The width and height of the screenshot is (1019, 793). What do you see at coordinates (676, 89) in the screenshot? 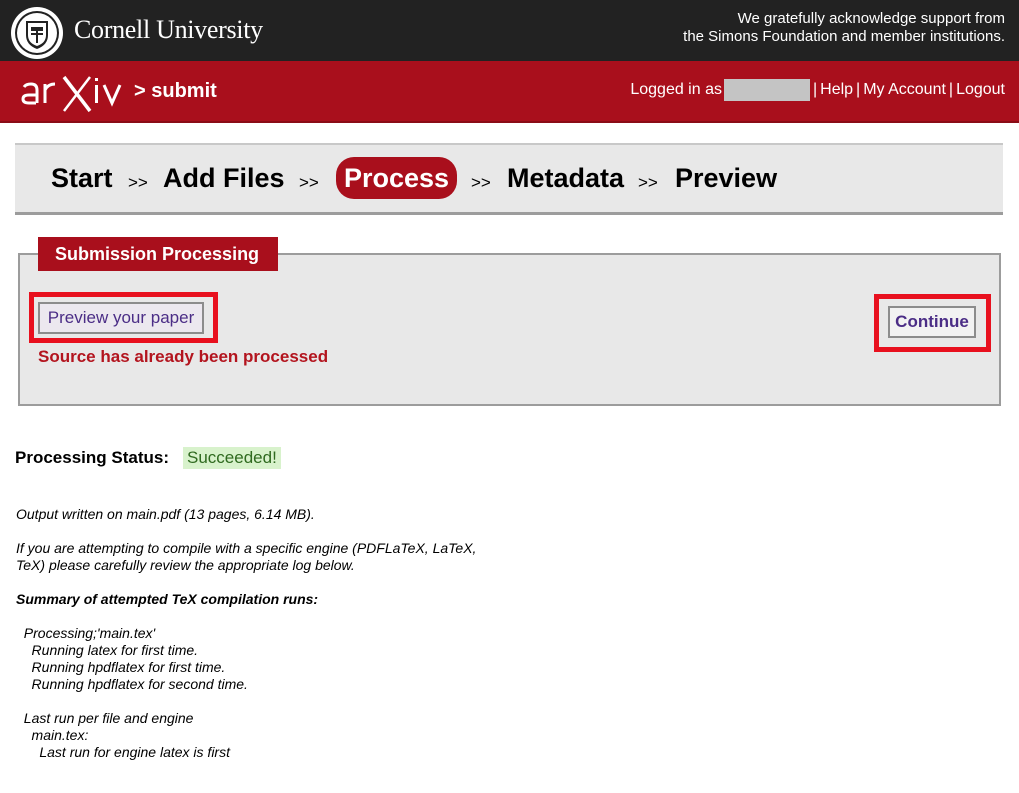
I see `logged-in-label: Logged in as` at bounding box center [676, 89].